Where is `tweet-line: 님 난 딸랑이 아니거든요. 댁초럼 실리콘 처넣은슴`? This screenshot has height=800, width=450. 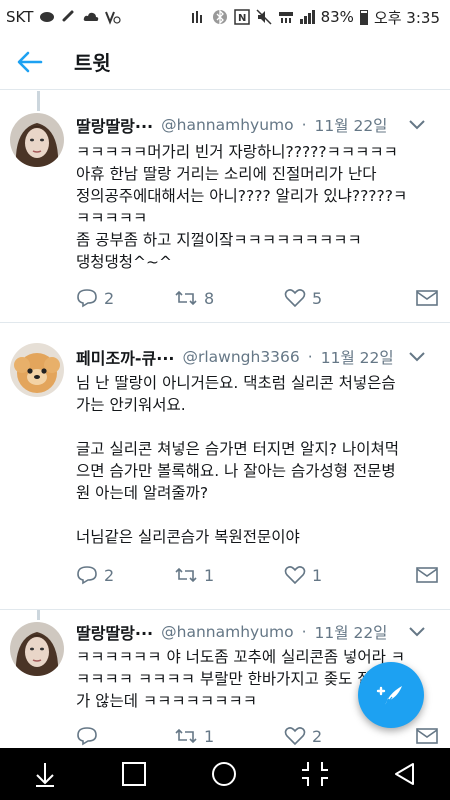
tweet-line: 님 난 딸랑이 아니거든요. 댁초럼 실리콘 처넣은슴 is located at coordinates (236, 383).